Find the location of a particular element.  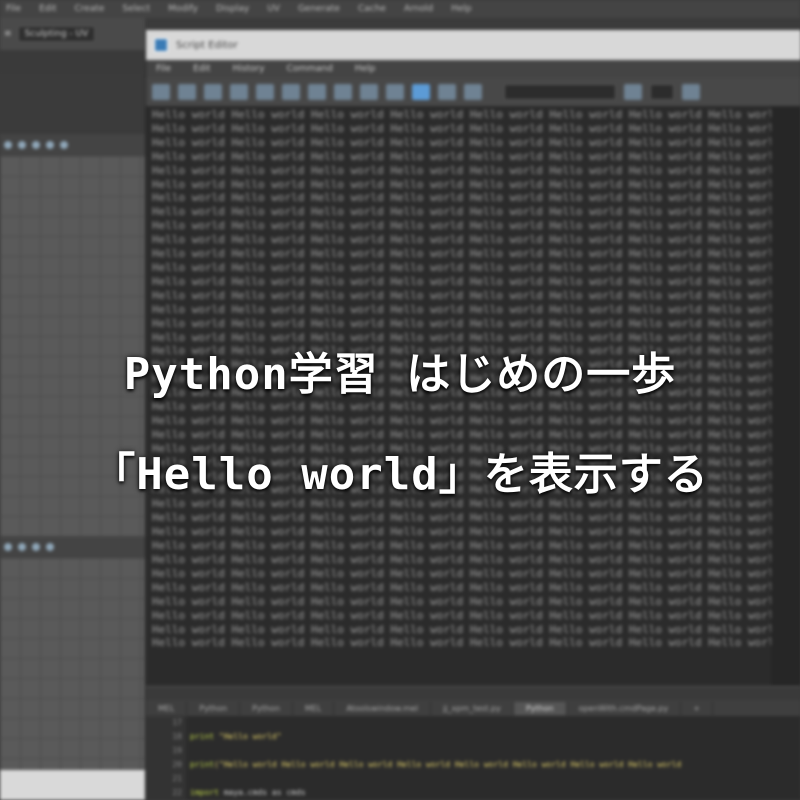

editor-menu-item: Edit is located at coordinates (201, 69).